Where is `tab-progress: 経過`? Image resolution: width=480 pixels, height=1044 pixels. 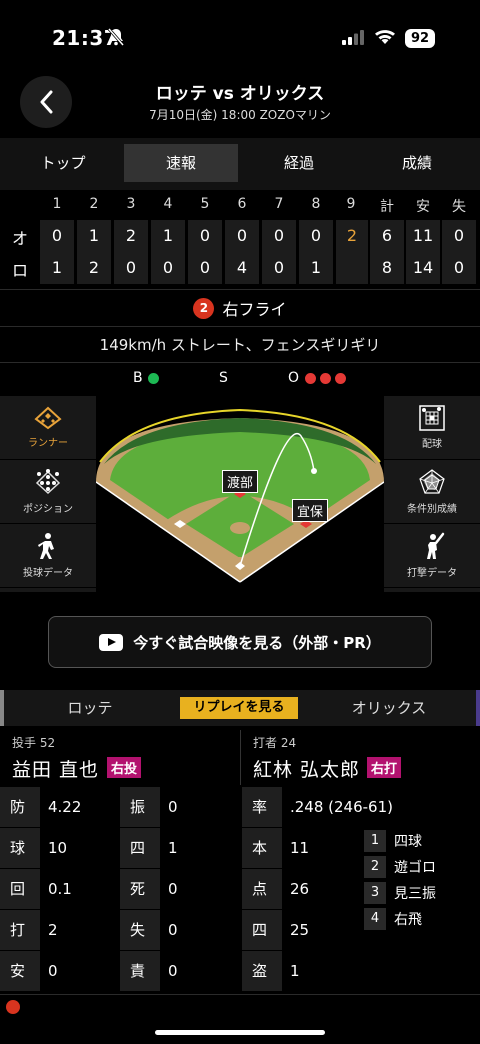
tab-progress: 経過 is located at coordinates (299, 163).